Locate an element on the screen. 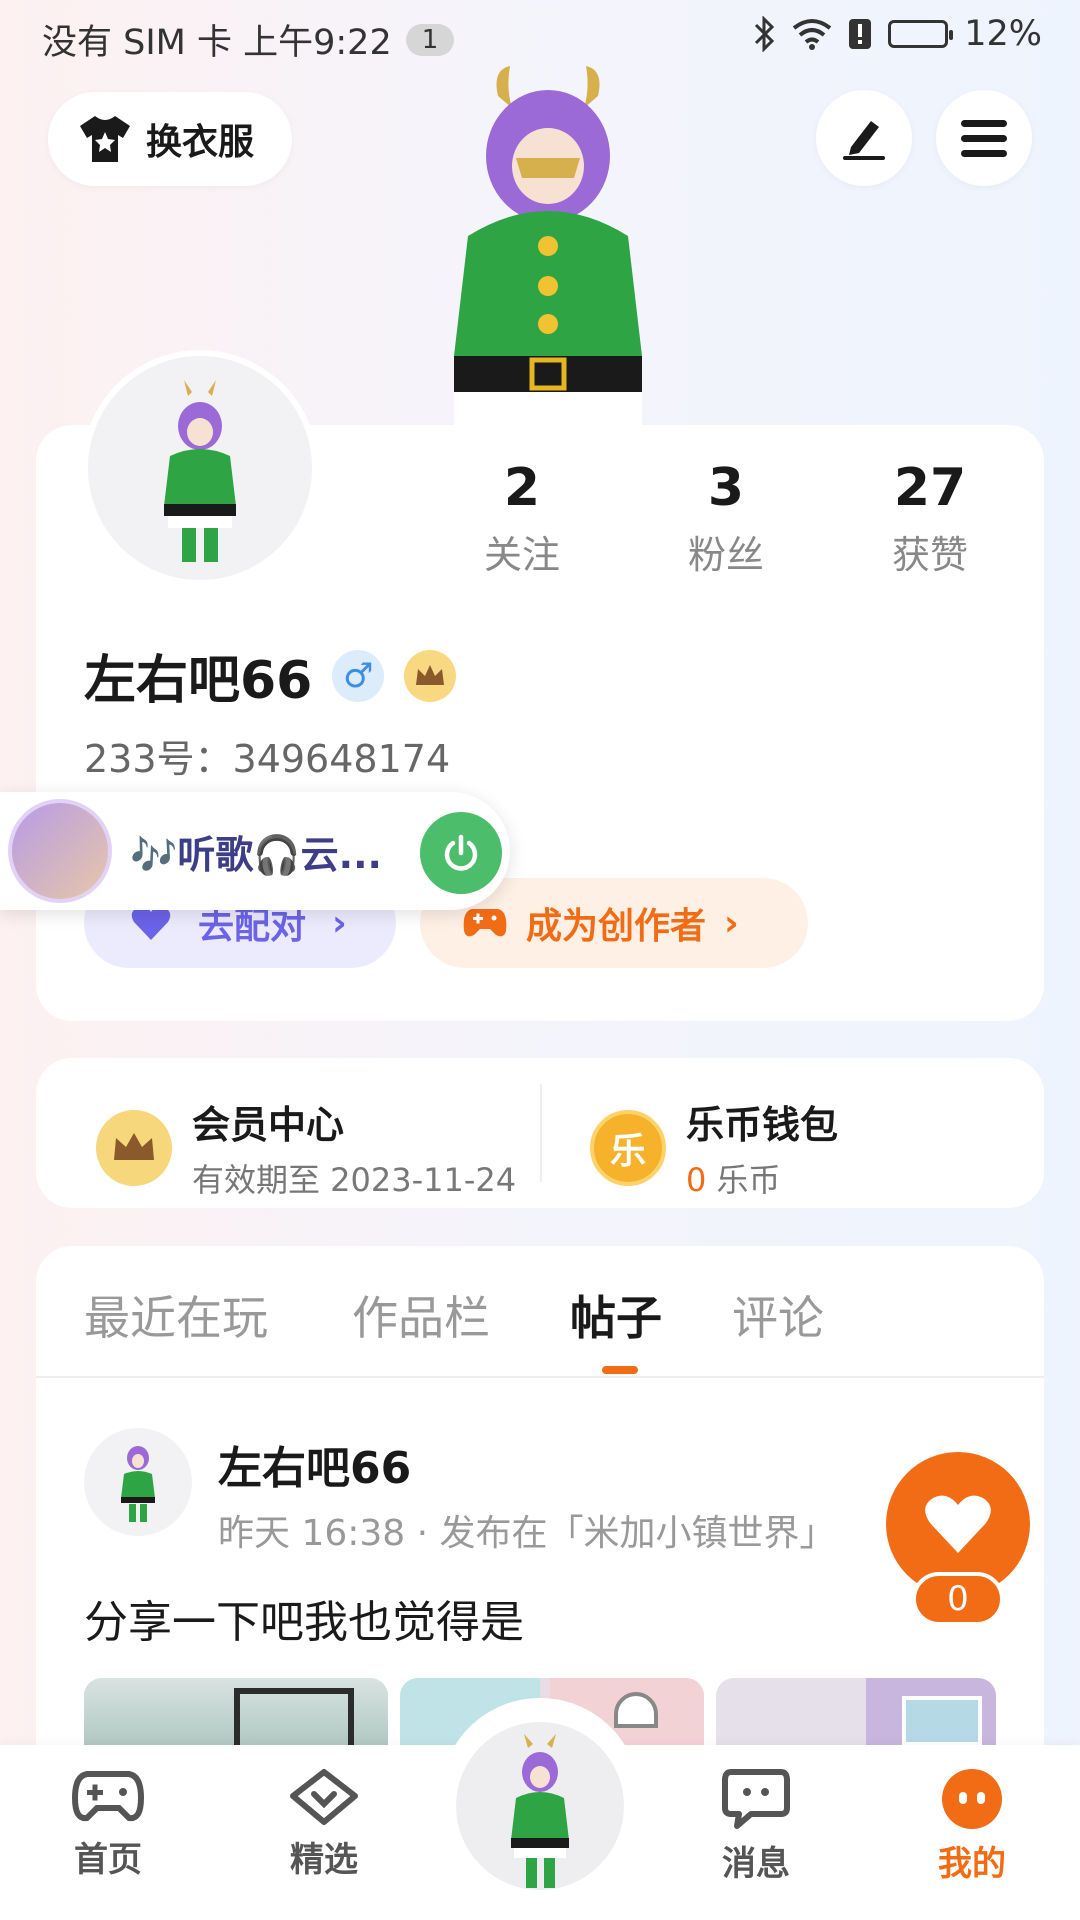  bluetooth-icon is located at coordinates (765, 34).